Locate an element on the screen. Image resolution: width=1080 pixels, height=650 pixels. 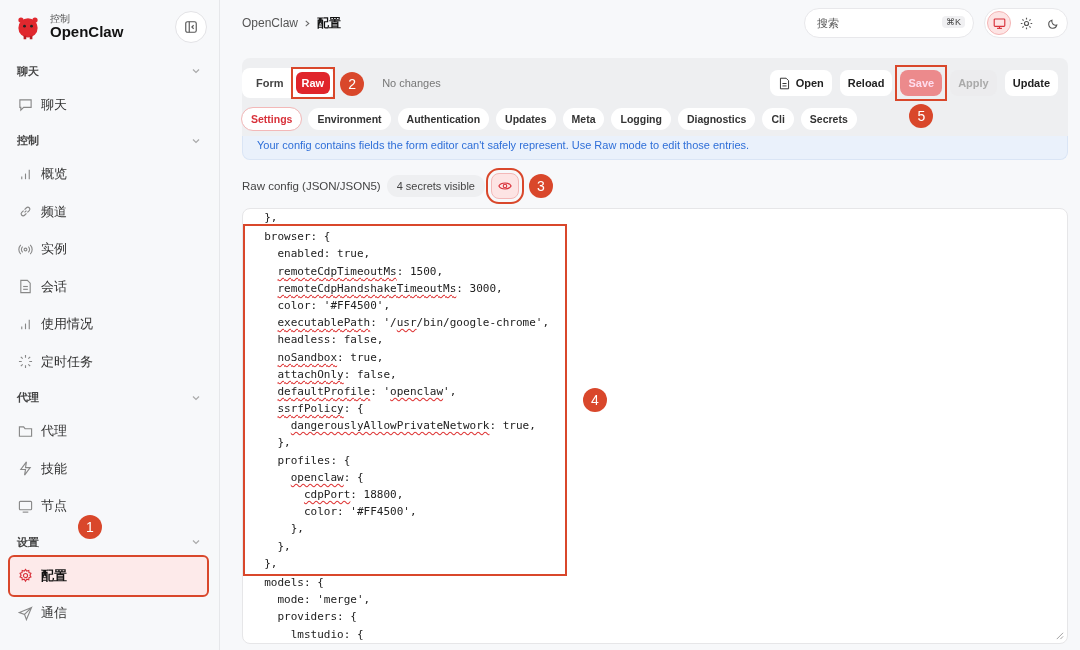
nav-item: 概览 is located at coordinates (108, 174).